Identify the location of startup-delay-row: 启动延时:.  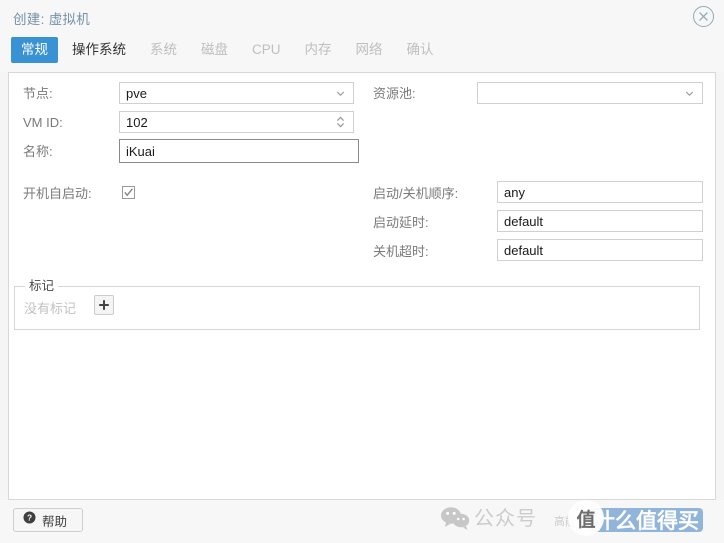
(401, 223).